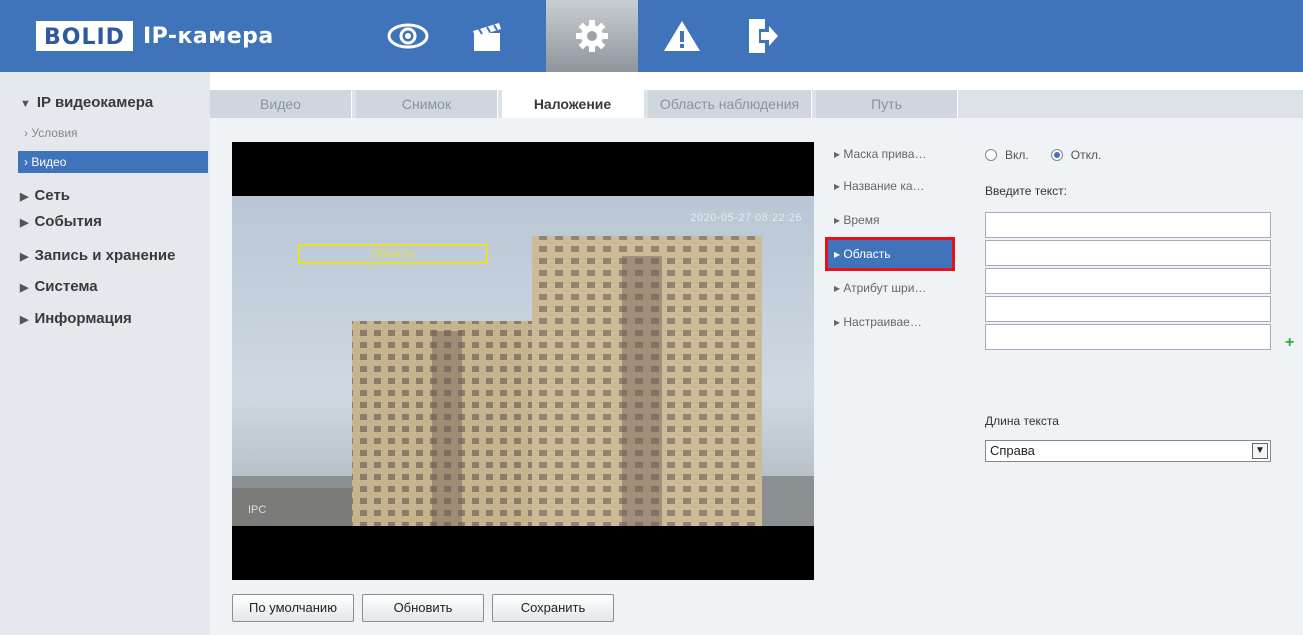  Describe the element at coordinates (105, 287) in the screenshot. I see `sidebar-item-system: ▶ Система` at that location.